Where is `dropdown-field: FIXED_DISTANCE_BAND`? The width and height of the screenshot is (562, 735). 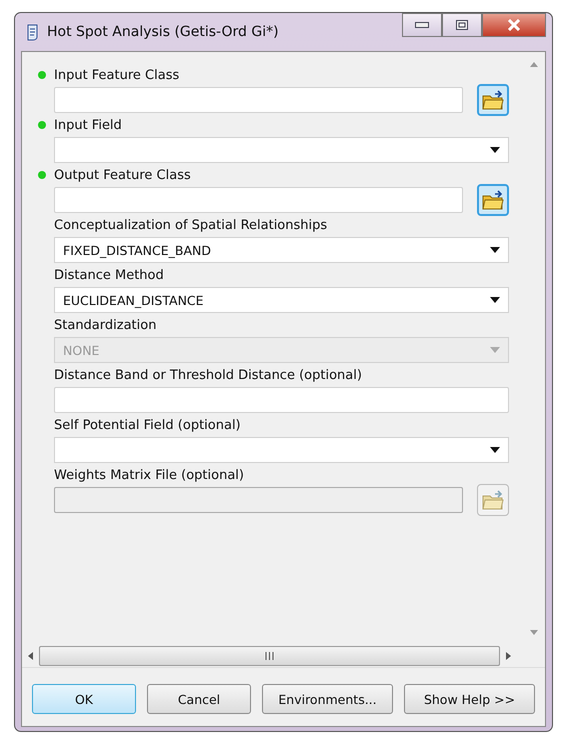 dropdown-field: FIXED_DISTANCE_BAND is located at coordinates (281, 250).